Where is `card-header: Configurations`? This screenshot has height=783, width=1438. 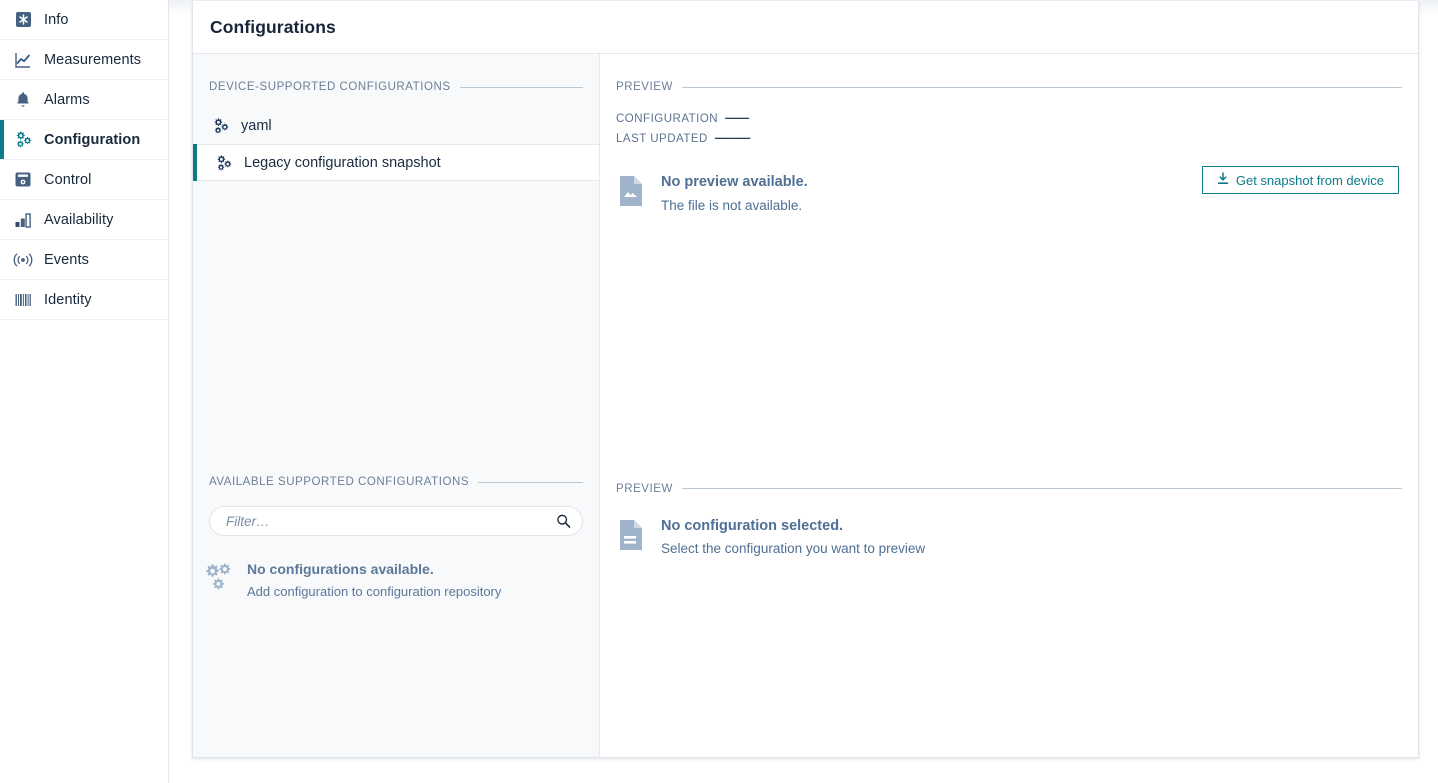
card-header: Configurations is located at coordinates (805, 27).